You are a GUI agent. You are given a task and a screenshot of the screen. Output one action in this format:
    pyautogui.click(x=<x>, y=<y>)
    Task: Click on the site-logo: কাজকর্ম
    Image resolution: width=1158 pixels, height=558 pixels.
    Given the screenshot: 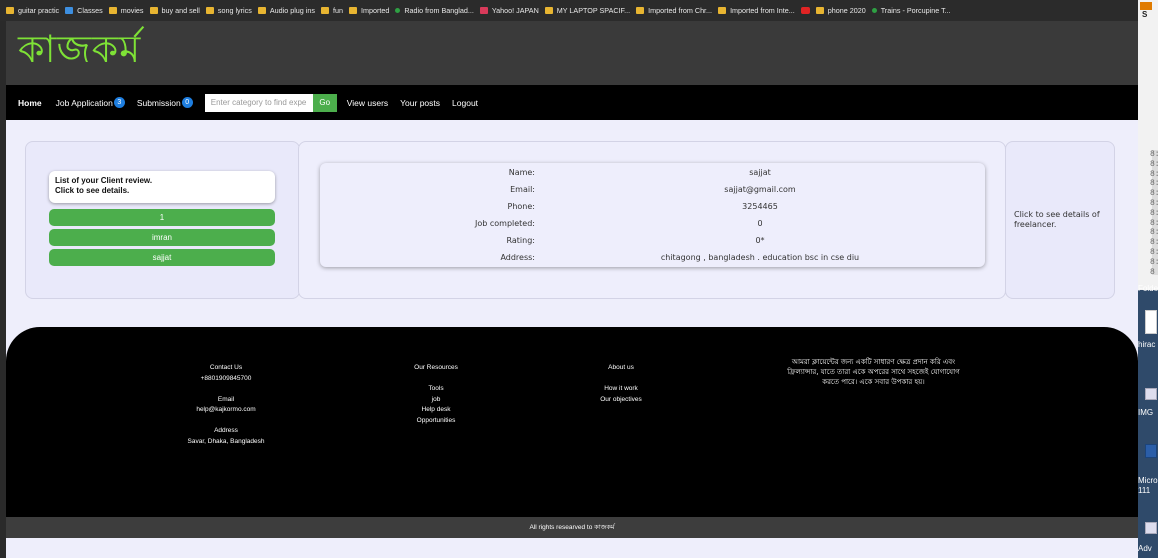 What is the action you would take?
    pyautogui.click(x=79, y=49)
    